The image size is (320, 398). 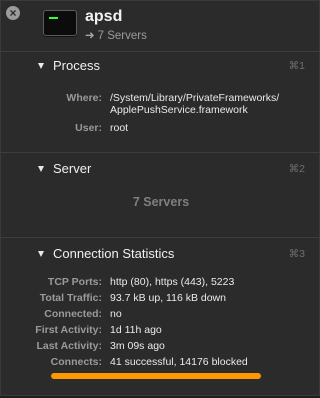 What do you see at coordinates (104, 16) in the screenshot?
I see `process-name: apsd` at bounding box center [104, 16].